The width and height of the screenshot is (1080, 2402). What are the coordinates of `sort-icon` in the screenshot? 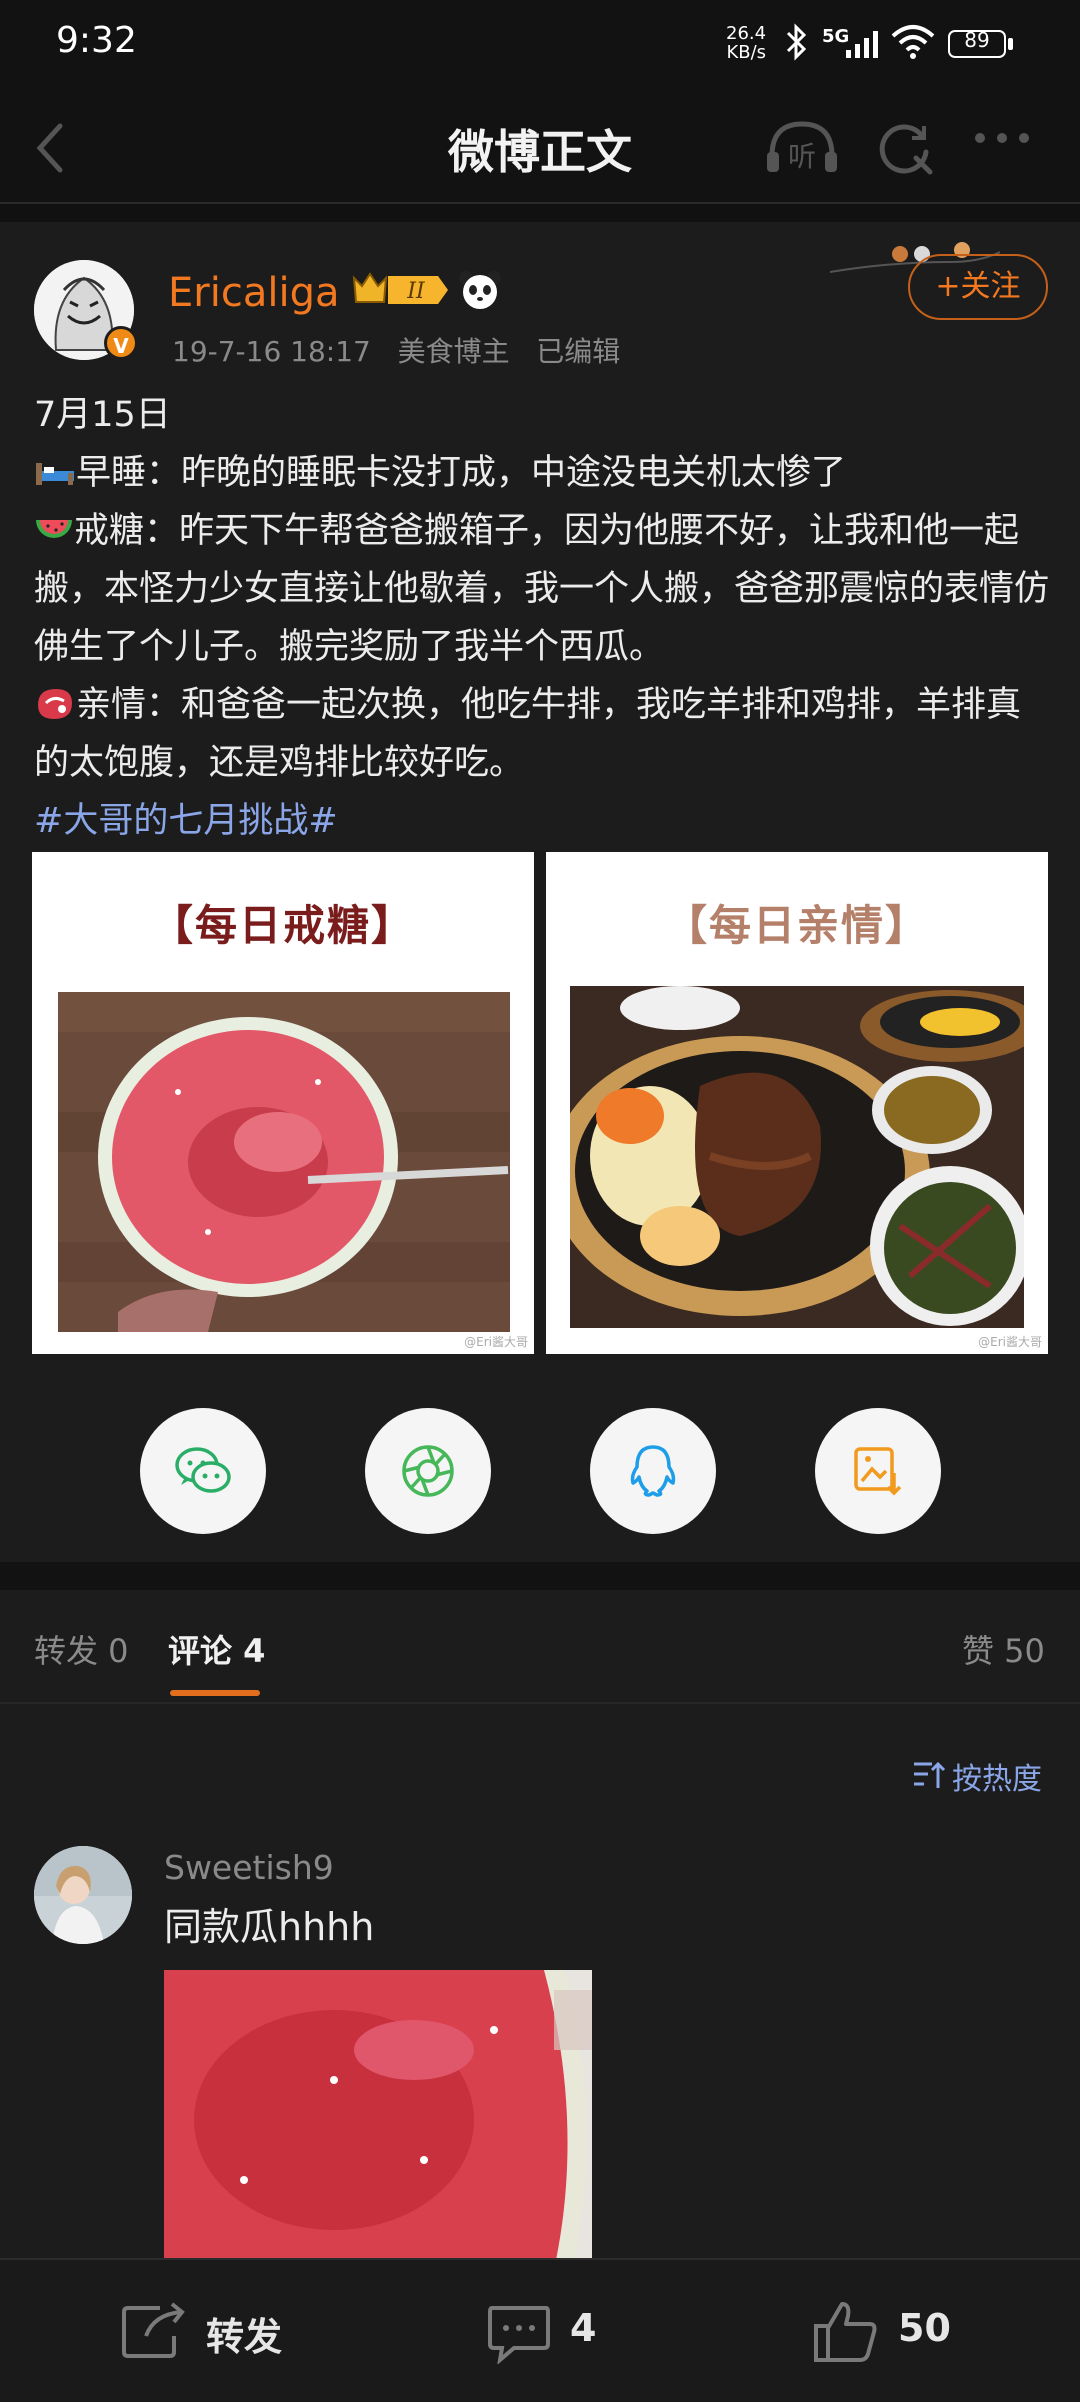 It's located at (929, 1775).